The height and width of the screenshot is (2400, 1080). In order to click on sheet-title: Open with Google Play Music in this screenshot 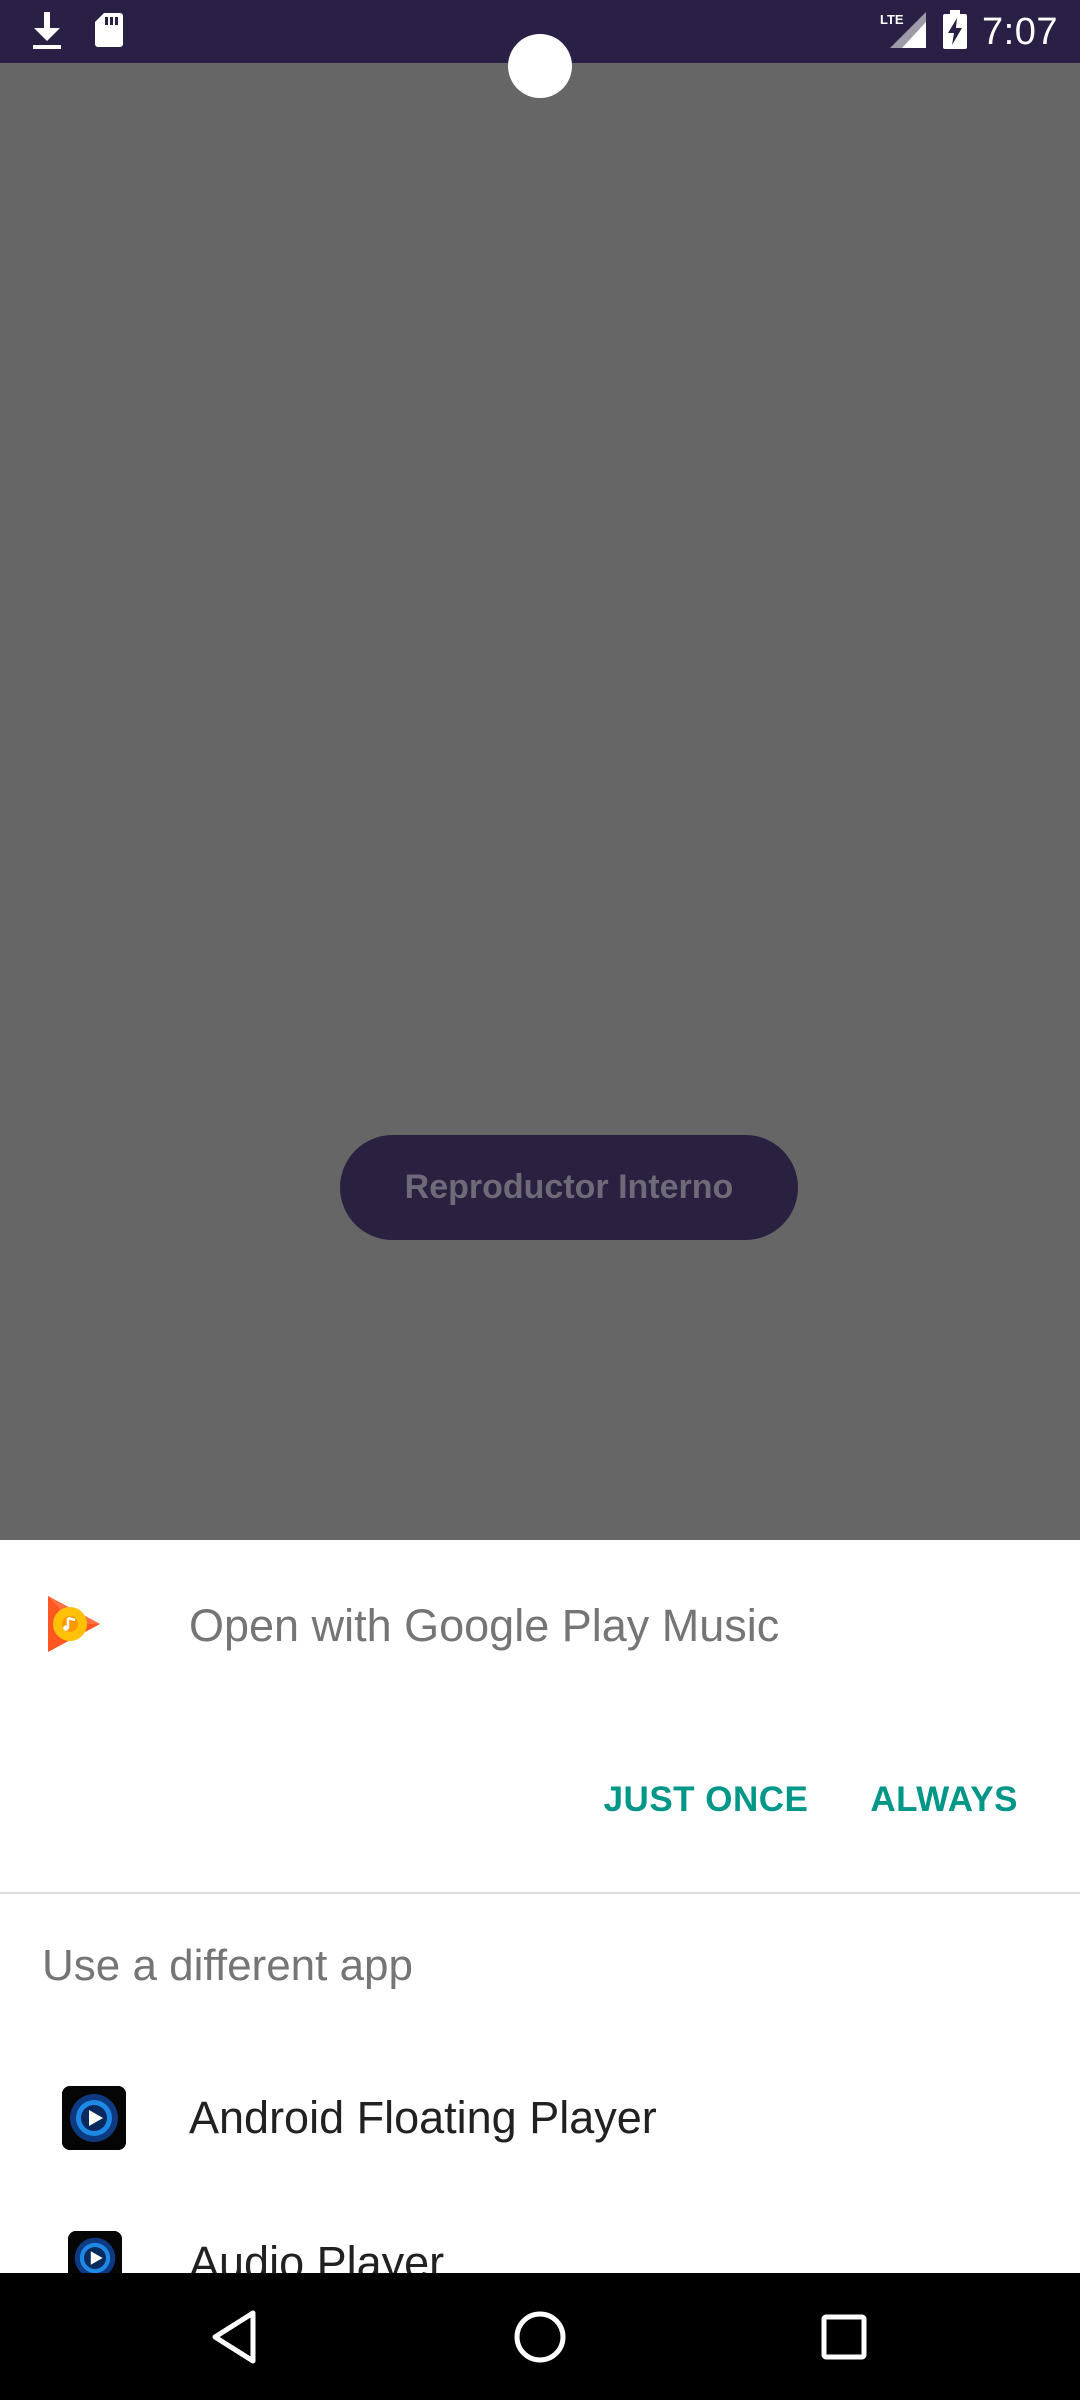, I will do `click(484, 1625)`.